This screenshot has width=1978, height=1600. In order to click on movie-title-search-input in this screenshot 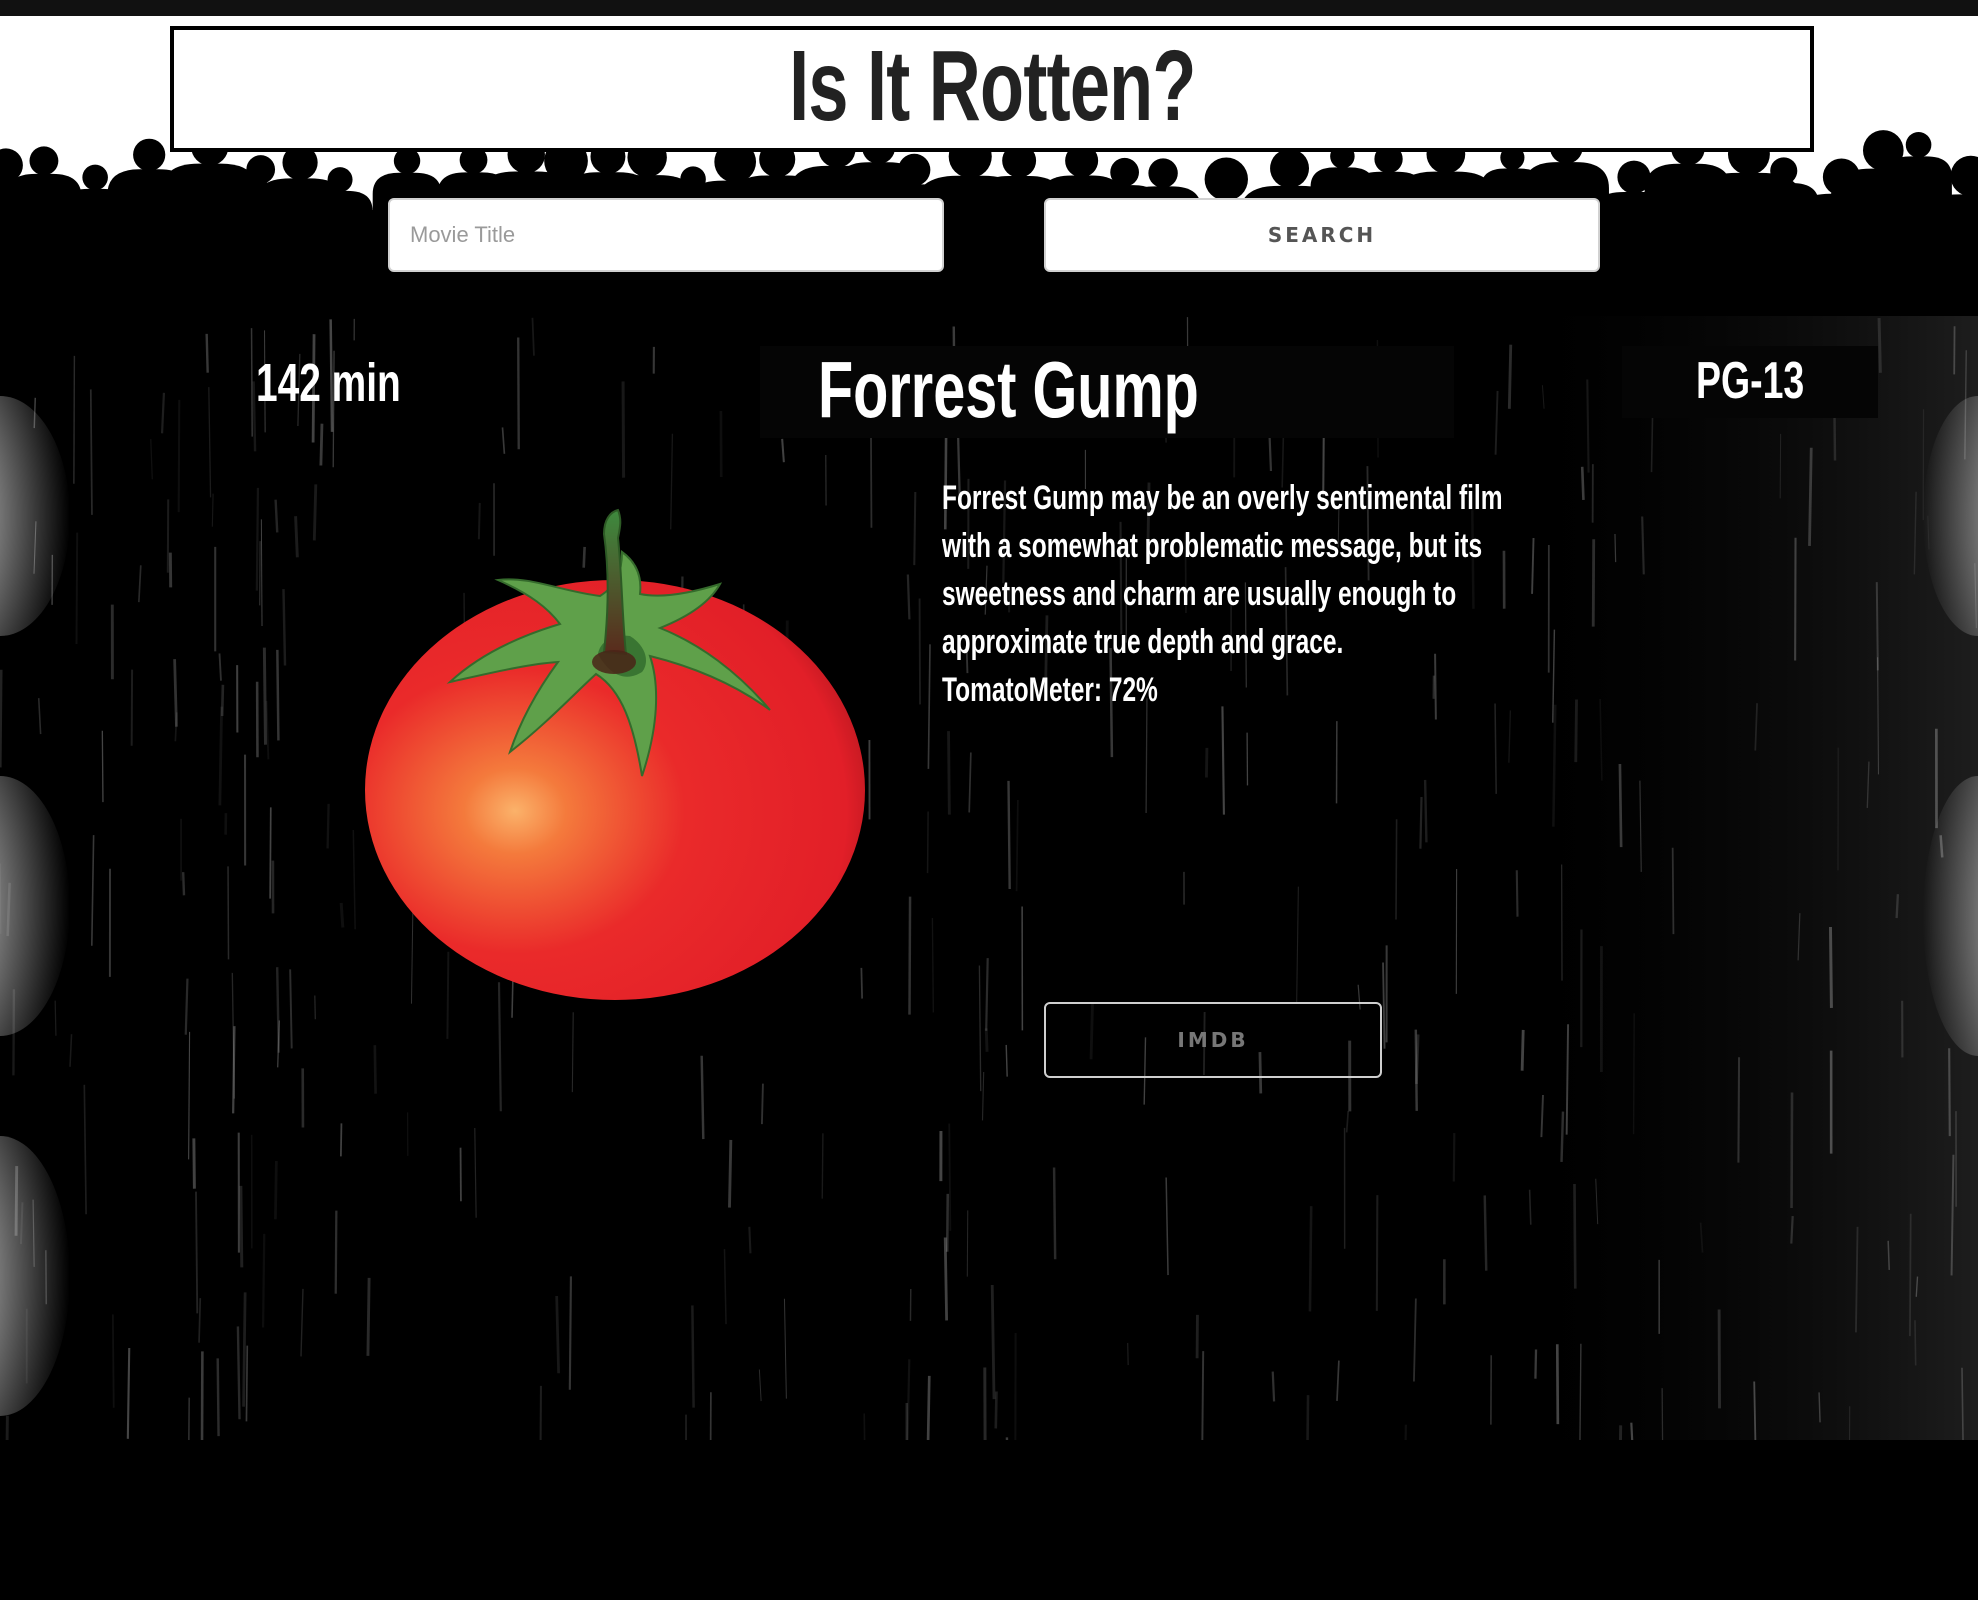, I will do `click(666, 235)`.